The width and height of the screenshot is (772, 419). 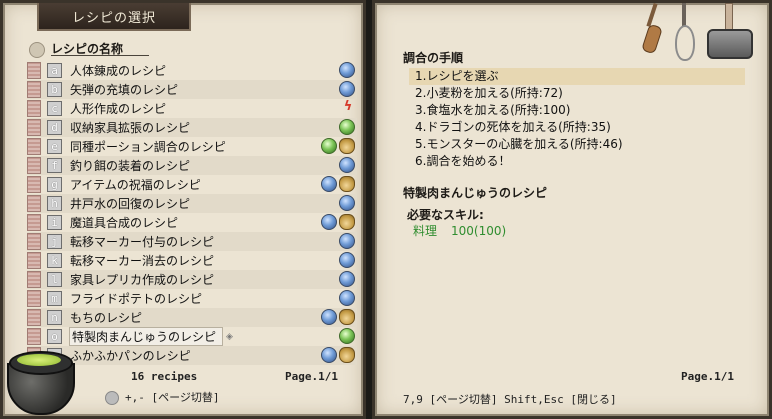 I want to click on recipe-name: 同種ポーション調合のレシピ, so click(x=148, y=147).